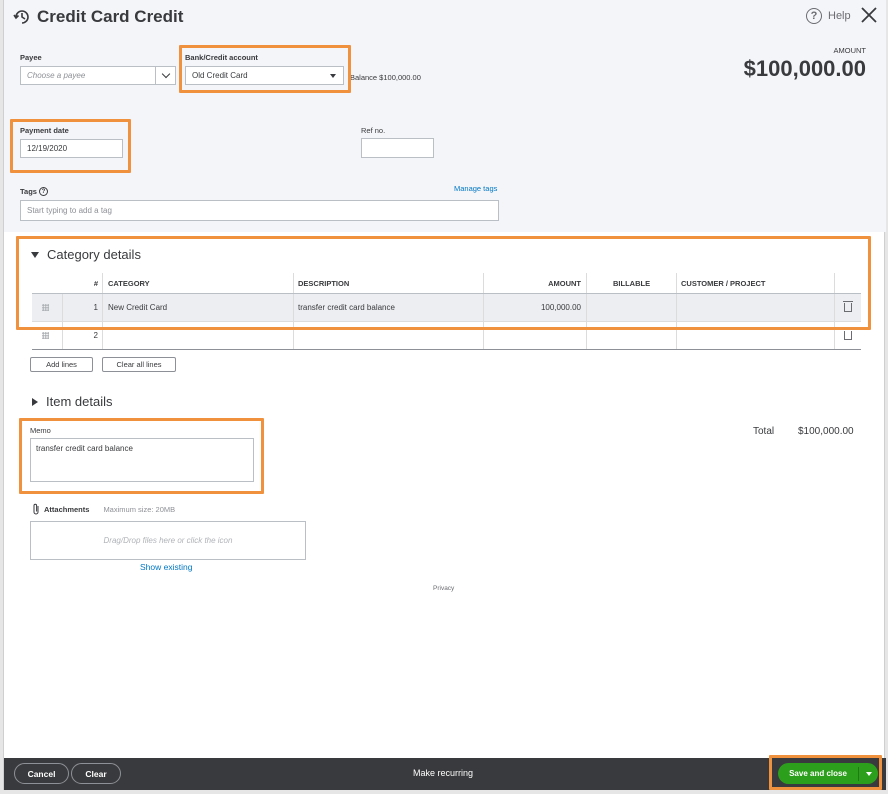 The width and height of the screenshot is (888, 794). Describe the element at coordinates (443, 588) in the screenshot. I see `privacy-link: Privacy` at that location.